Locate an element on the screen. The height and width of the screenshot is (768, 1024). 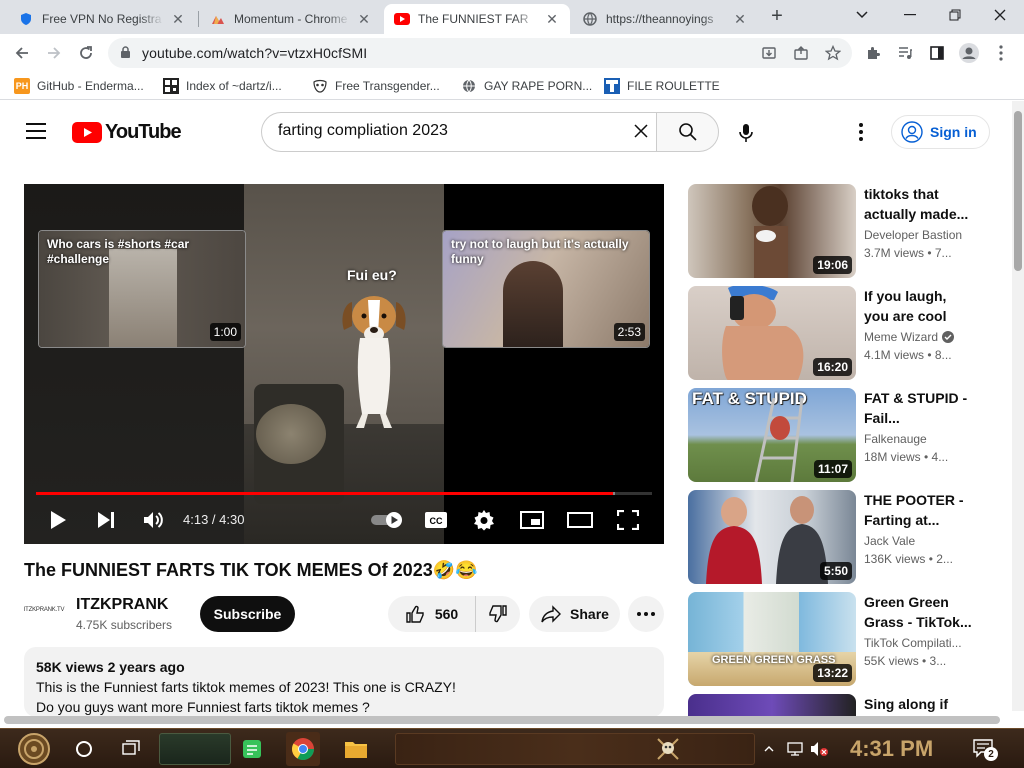
recommendation-channel: Jack Vale is located at coordinates (889, 541).